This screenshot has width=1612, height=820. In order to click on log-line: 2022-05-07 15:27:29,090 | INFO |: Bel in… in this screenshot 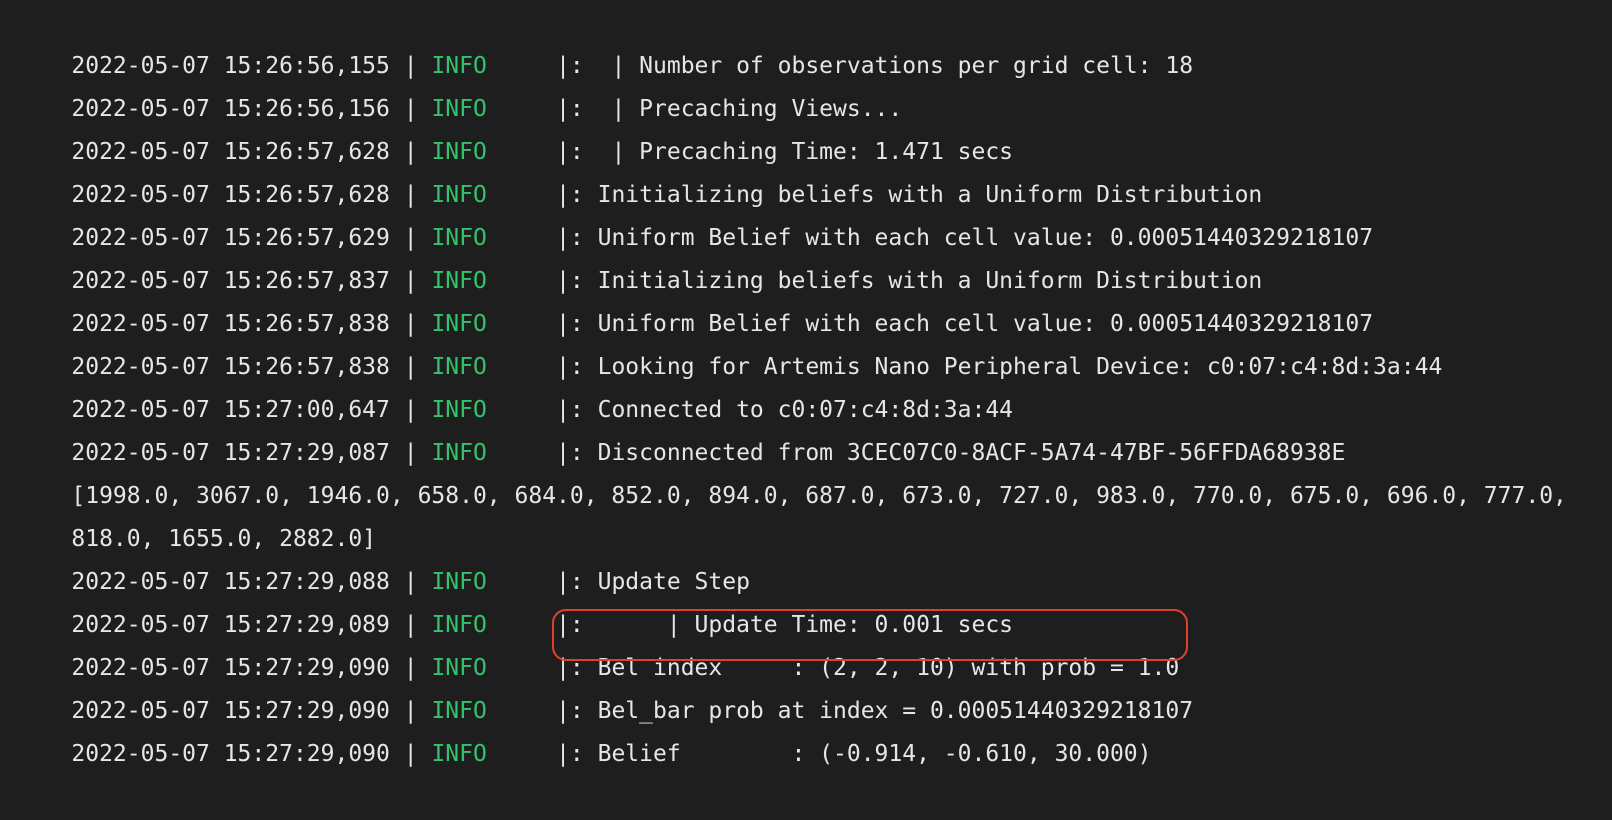, I will do `click(597, 641)`.